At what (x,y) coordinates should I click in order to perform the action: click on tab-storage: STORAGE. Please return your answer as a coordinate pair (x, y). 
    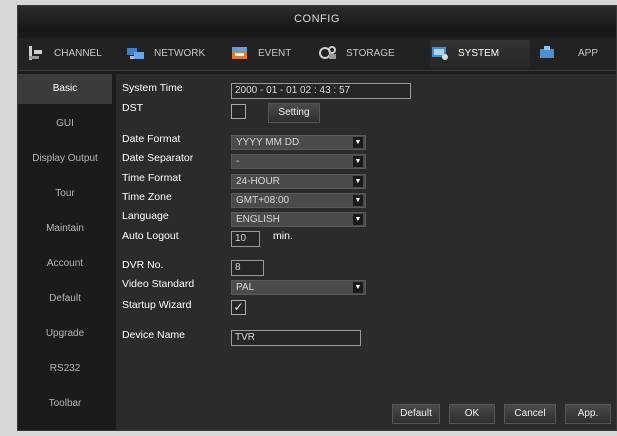
    Looking at the image, I should click on (370, 54).